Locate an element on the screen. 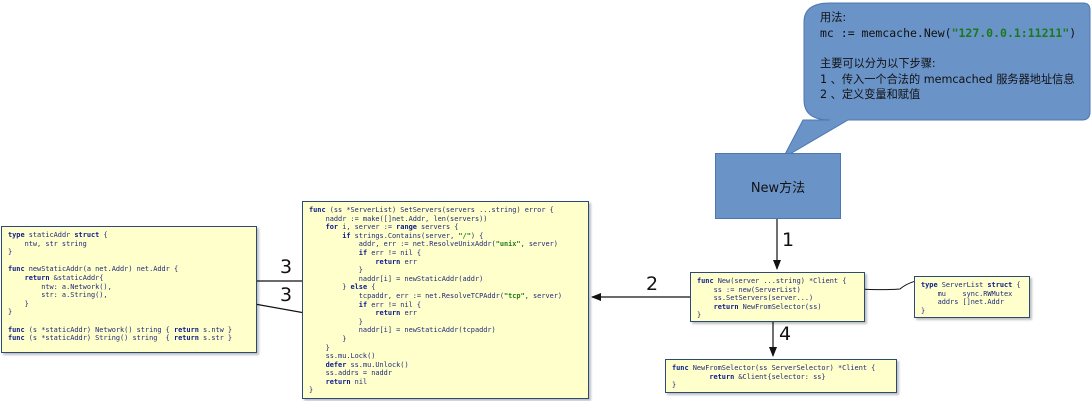  arrow-label-3-upper: 3 is located at coordinates (286, 267).